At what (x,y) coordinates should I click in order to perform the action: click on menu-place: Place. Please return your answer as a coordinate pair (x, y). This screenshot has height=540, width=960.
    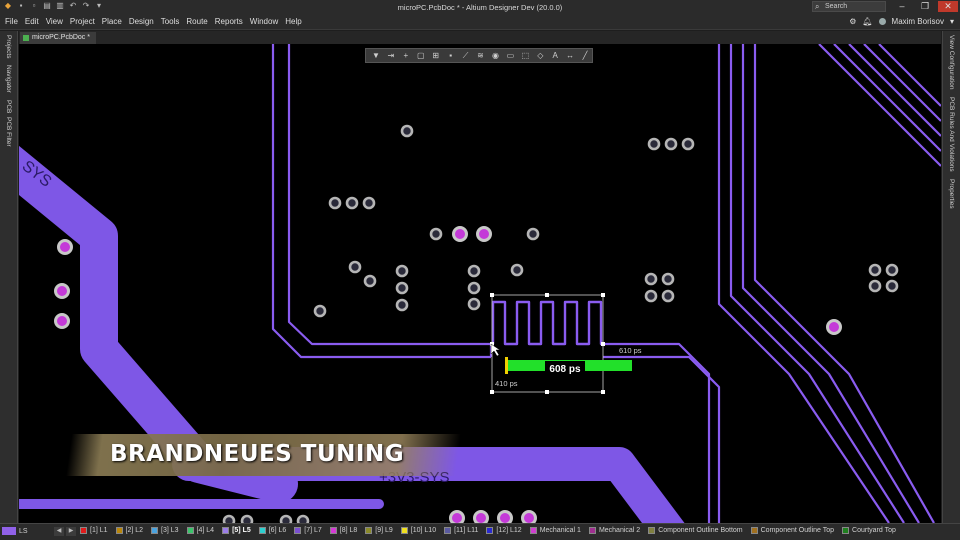
    Looking at the image, I should click on (112, 21).